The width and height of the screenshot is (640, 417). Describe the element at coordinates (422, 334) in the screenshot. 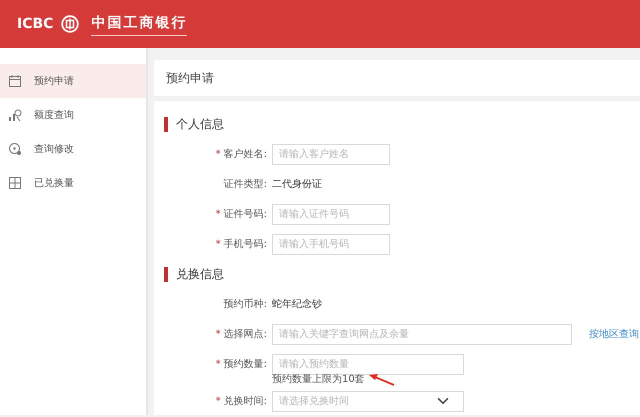

I see `input-field: 请输入关键字查询网点及余量` at that location.